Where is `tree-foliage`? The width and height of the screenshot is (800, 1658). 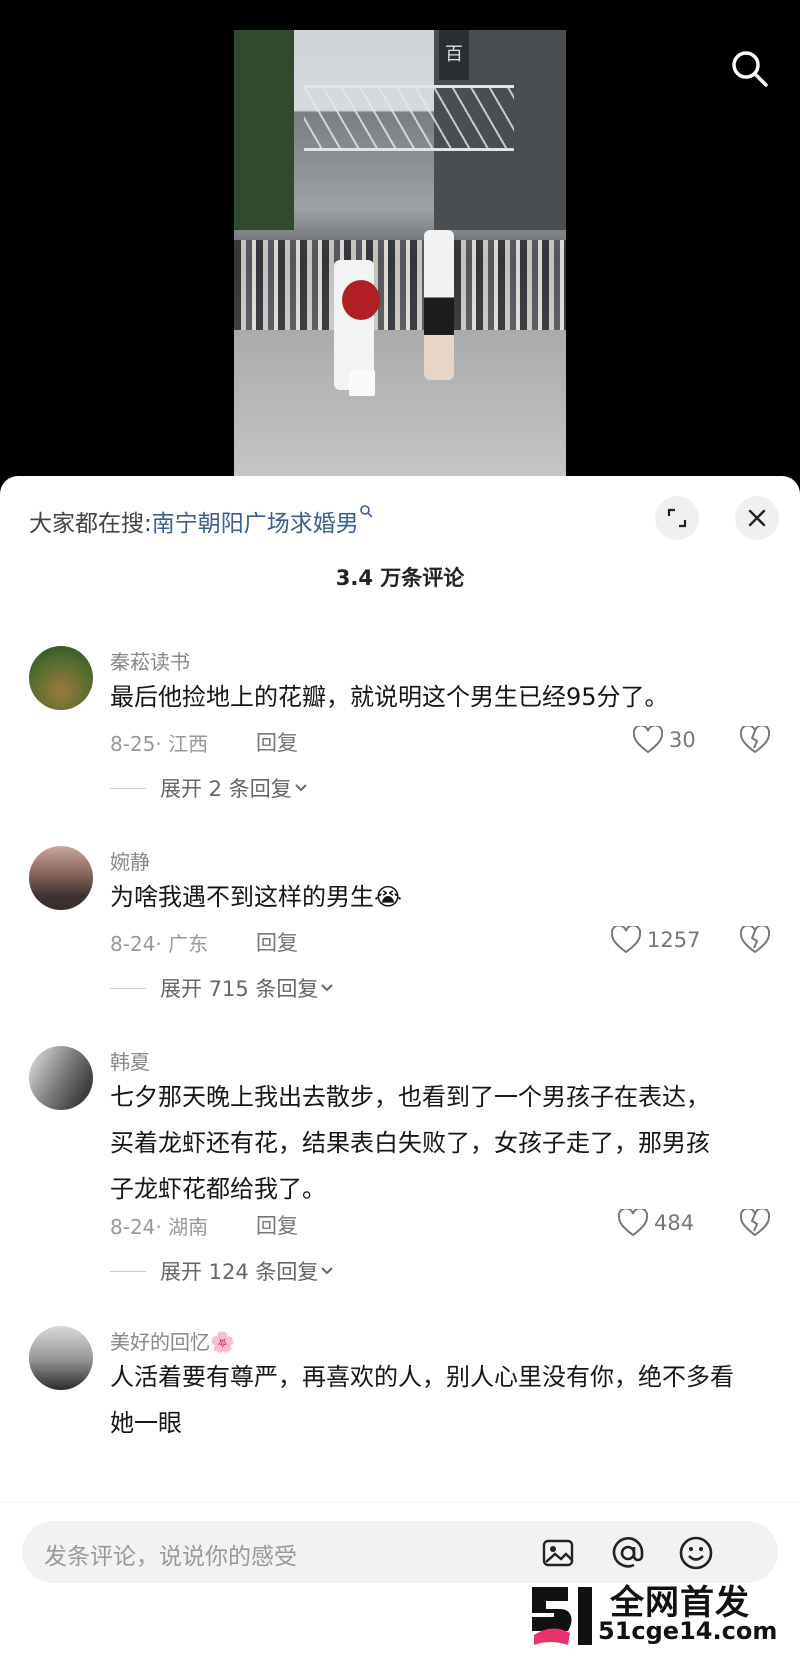
tree-foliage is located at coordinates (264, 130).